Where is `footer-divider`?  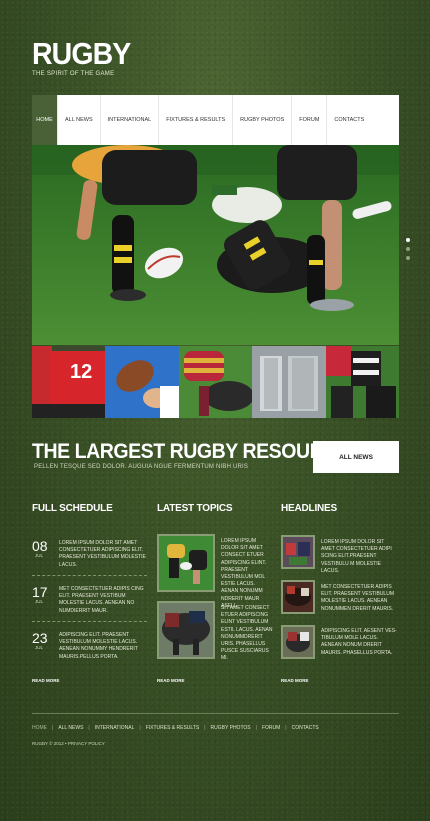 footer-divider is located at coordinates (215, 713).